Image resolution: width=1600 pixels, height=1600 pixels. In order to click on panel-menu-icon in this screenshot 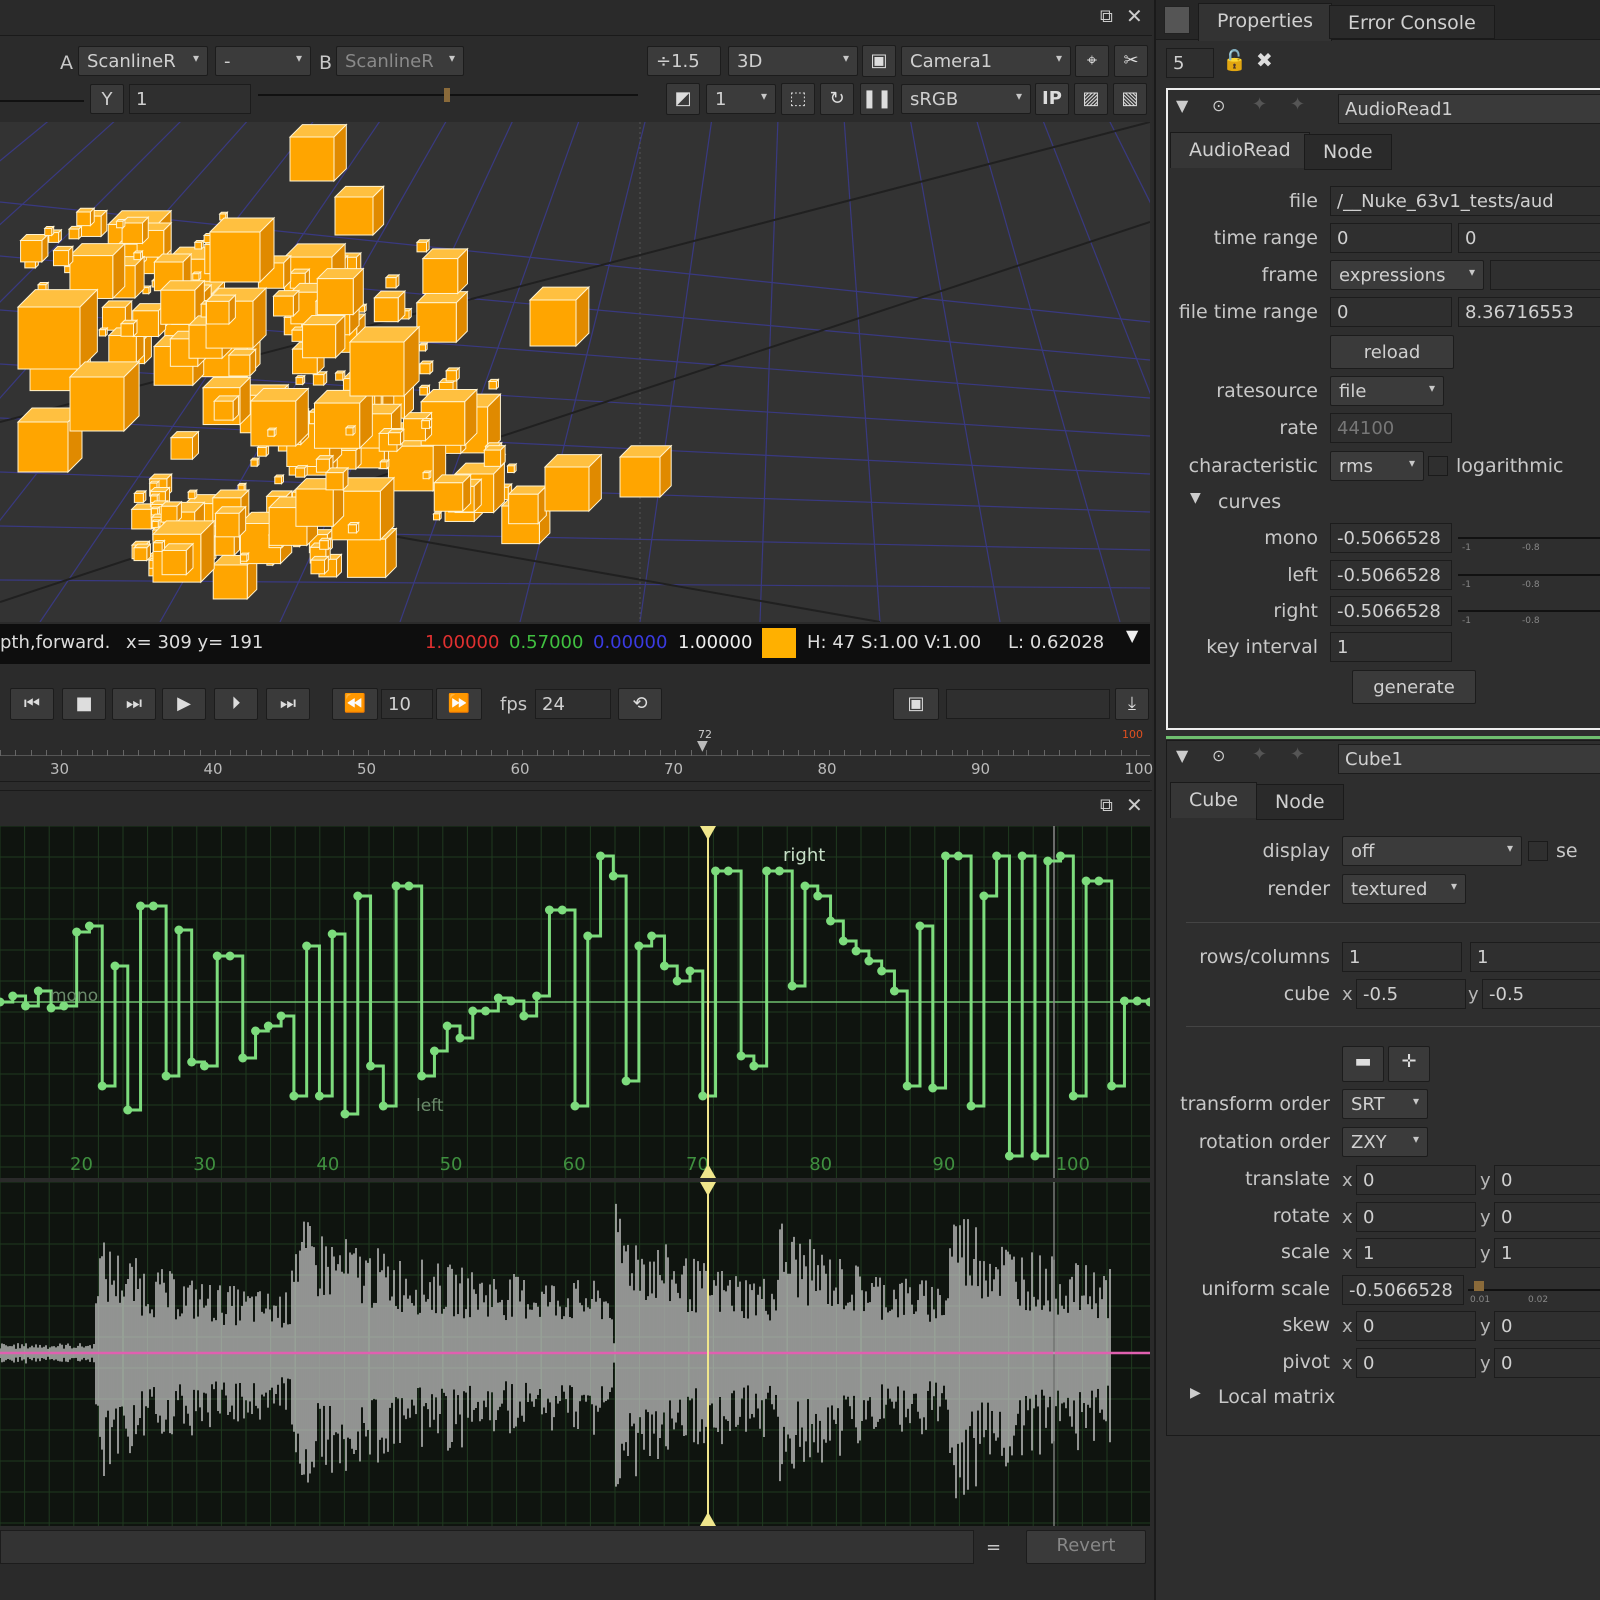, I will do `click(1177, 20)`.